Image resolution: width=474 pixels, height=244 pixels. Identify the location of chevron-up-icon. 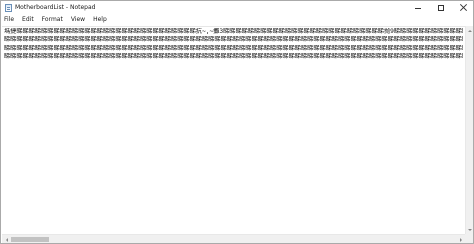
(470, 30).